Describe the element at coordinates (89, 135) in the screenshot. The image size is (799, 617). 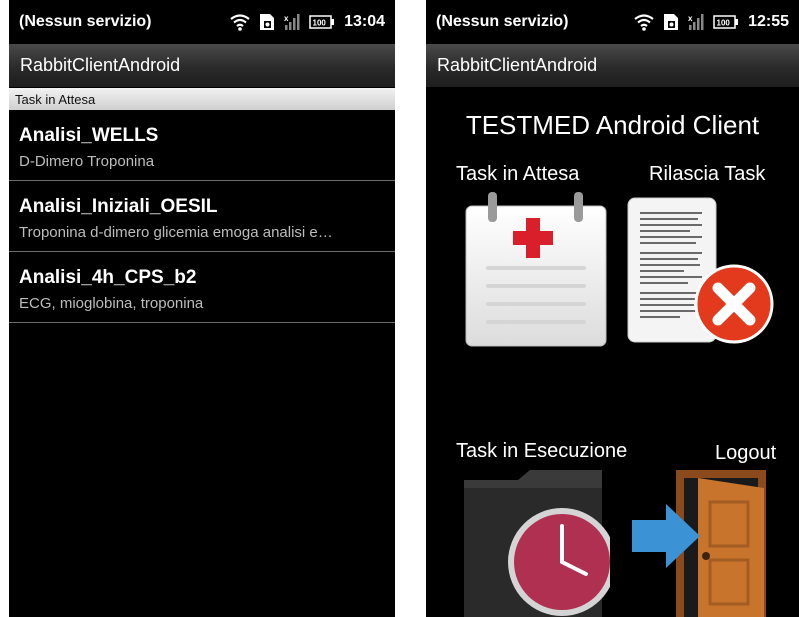
I see `task-name: Analisi_WELLS` at that location.